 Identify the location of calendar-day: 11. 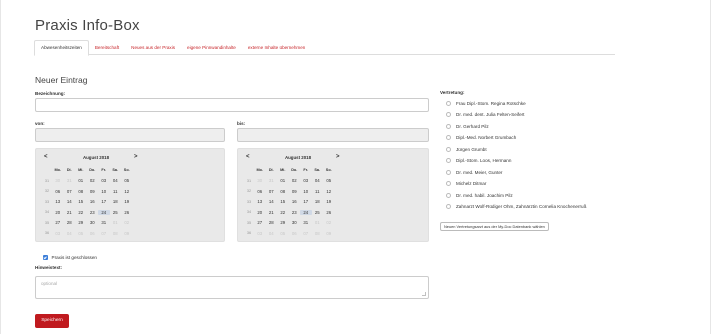
(116, 191).